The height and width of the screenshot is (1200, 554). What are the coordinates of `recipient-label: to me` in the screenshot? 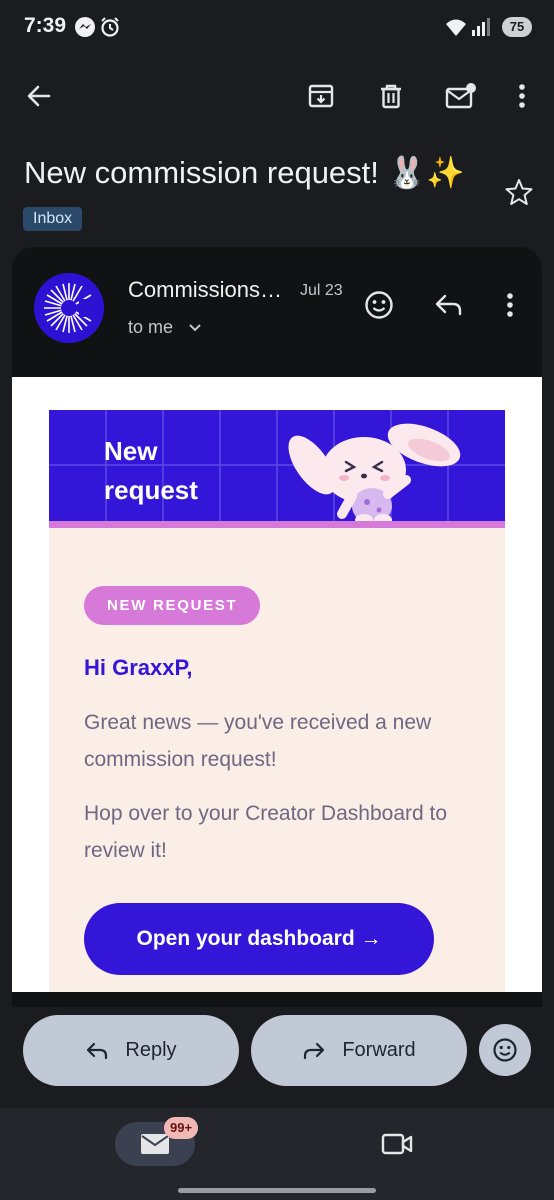 It's located at (151, 327).